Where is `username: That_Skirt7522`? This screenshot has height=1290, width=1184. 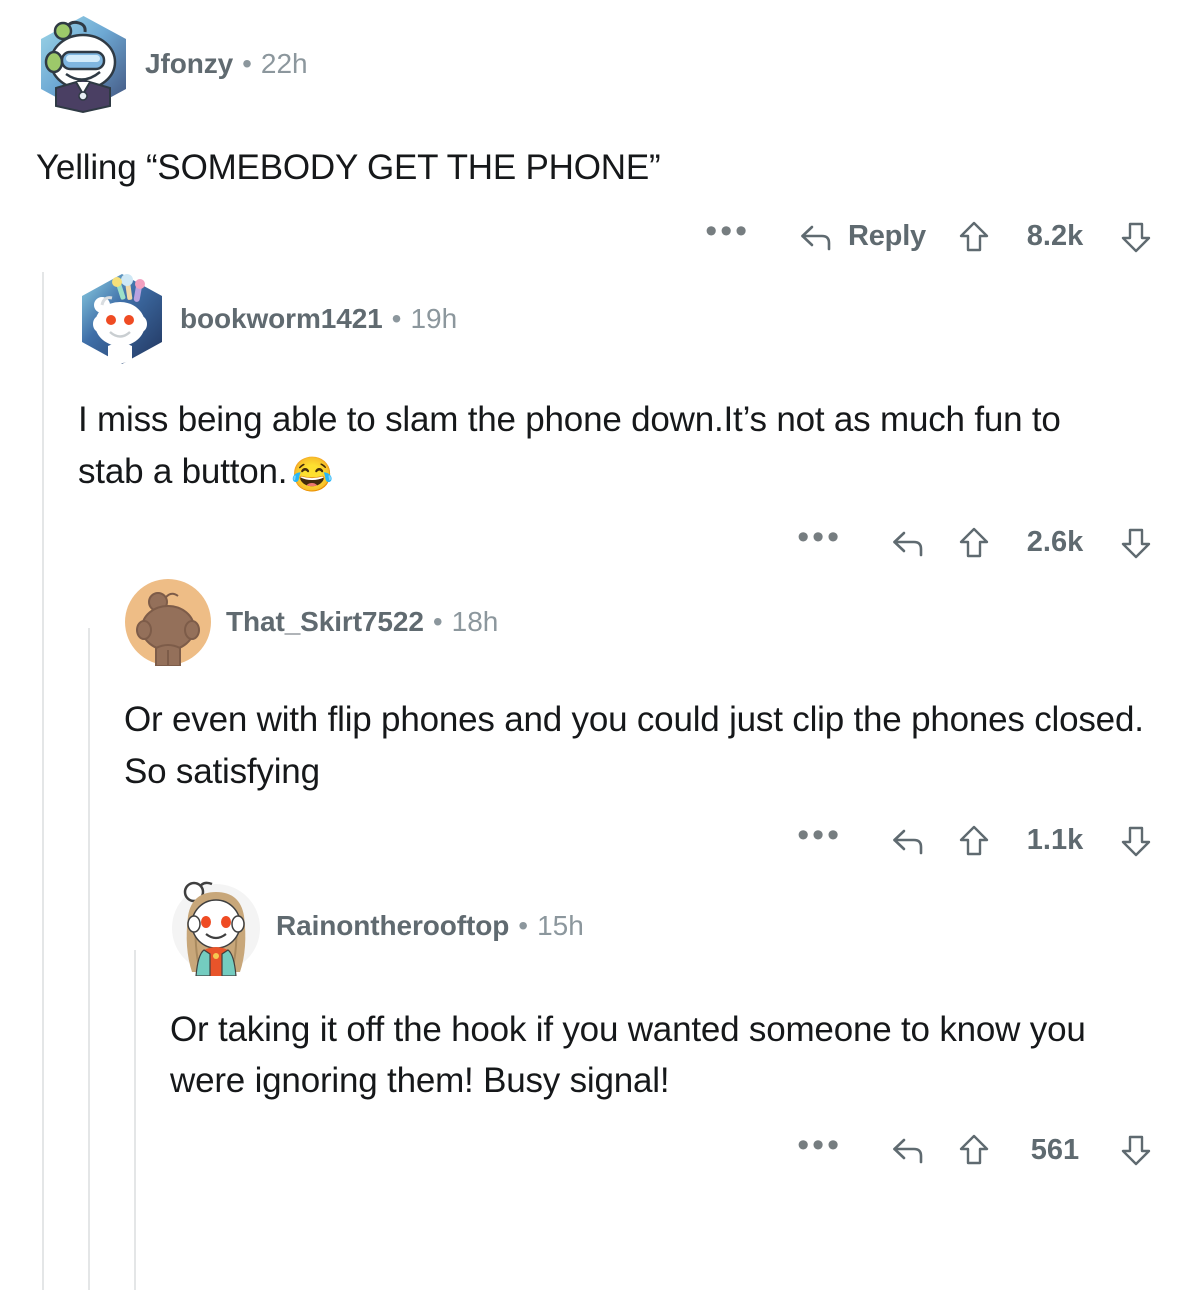
username: That_Skirt7522 is located at coordinates (325, 622).